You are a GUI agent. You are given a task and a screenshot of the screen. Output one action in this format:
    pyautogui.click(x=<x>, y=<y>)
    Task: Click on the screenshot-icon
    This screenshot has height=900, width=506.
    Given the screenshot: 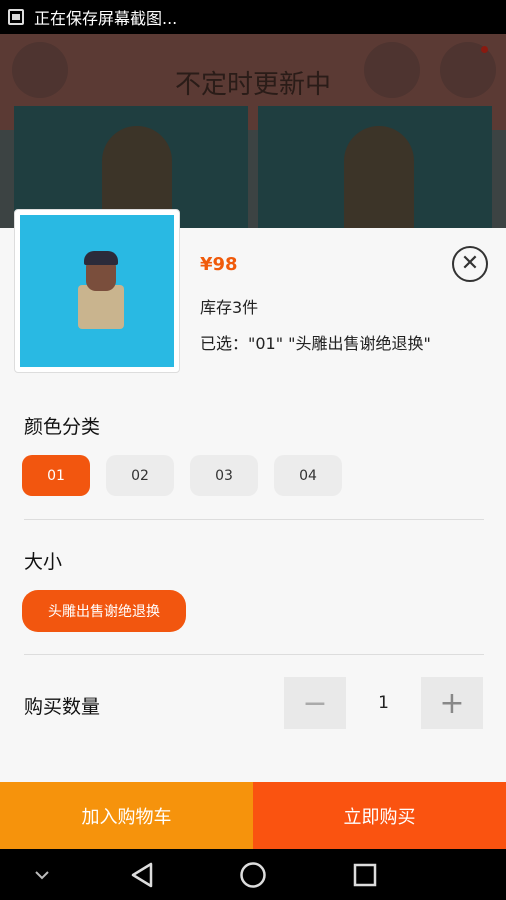 What is the action you would take?
    pyautogui.click(x=16, y=17)
    